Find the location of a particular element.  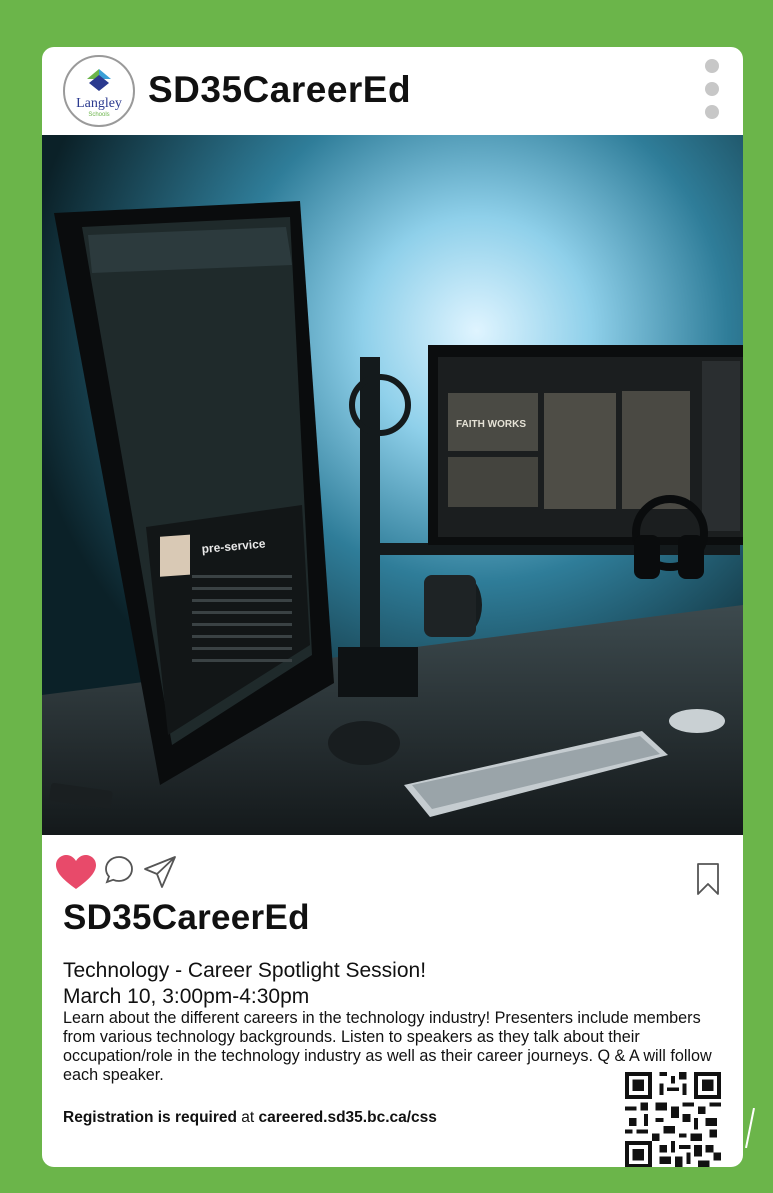

caption-account-name: SD35CareerEd is located at coordinates (186, 918).